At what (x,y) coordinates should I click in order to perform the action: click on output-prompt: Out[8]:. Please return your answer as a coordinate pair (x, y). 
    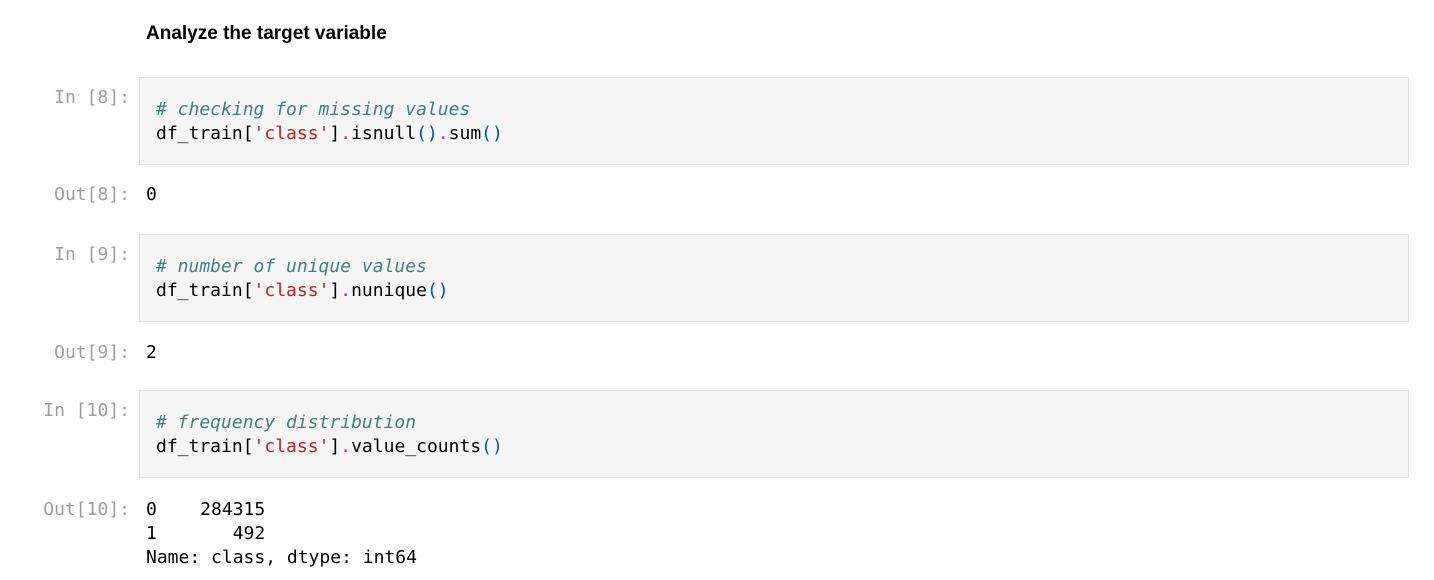
    Looking at the image, I should click on (92, 194).